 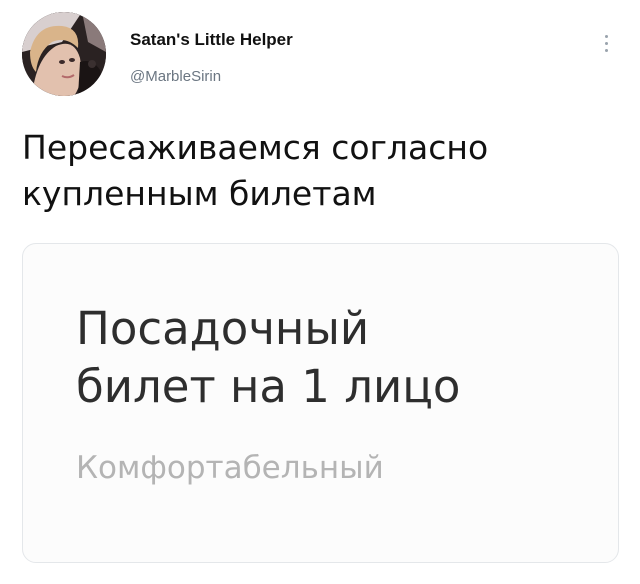 I want to click on author-display-name: Satan's Little Helper, so click(x=211, y=40).